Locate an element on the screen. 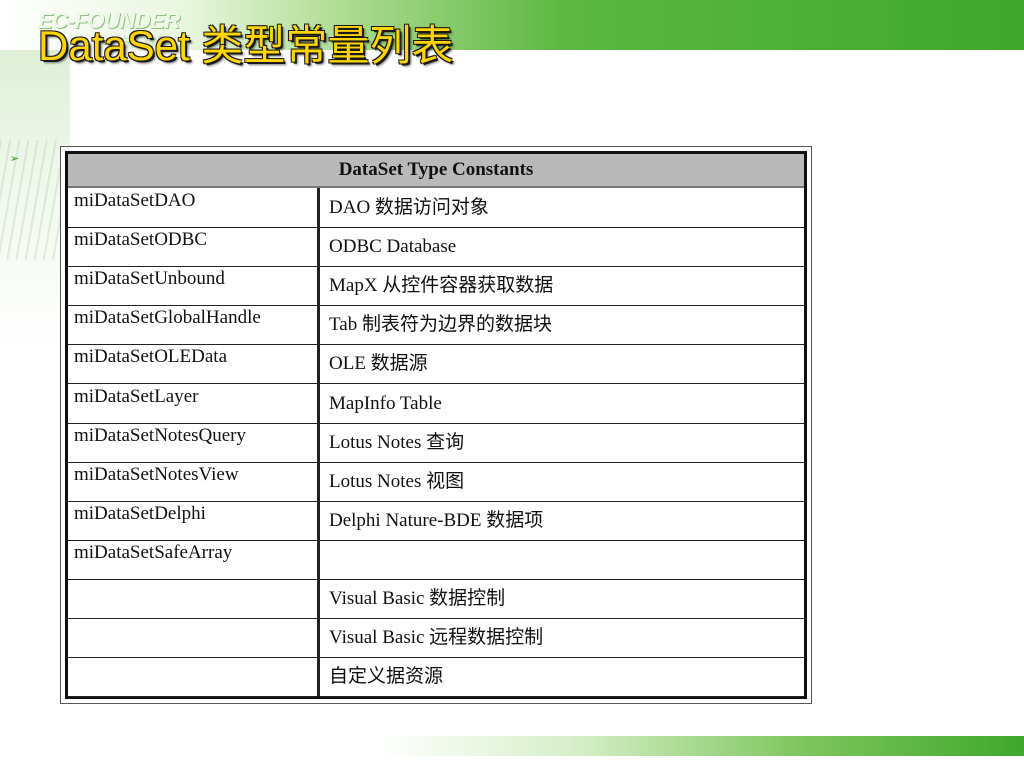 Image resolution: width=1024 pixels, height=768 pixels. table-row: miDataSetNotesView Lotus Notes 视图 is located at coordinates (436, 482).